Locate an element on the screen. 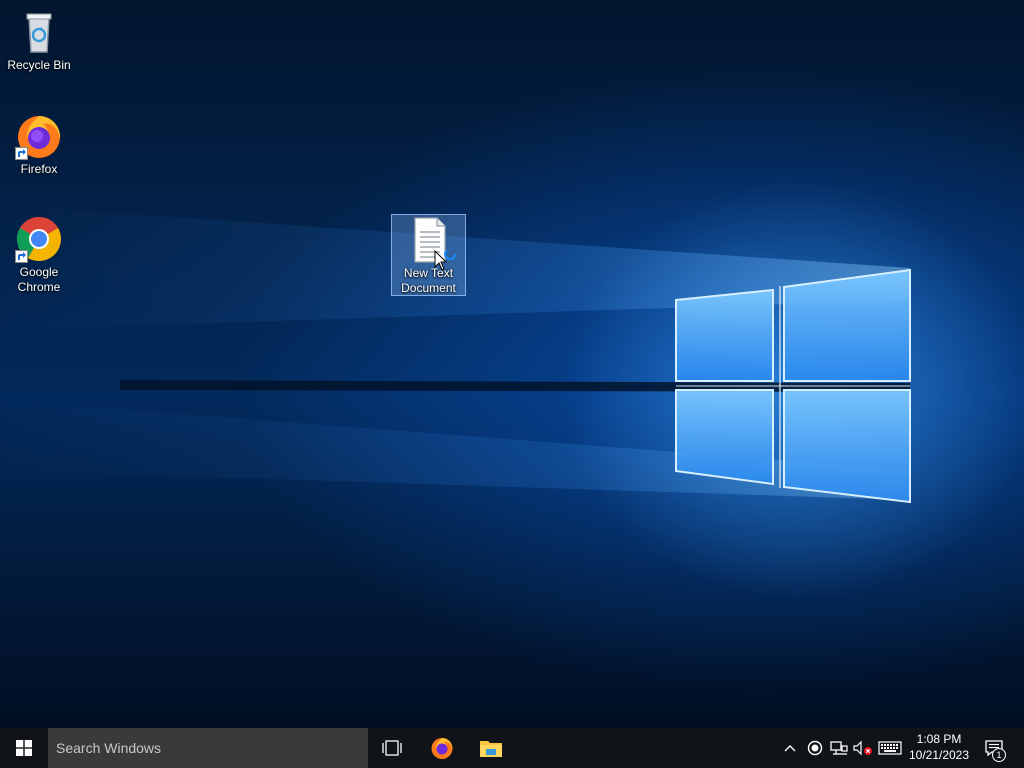  clock-time: 1:08 PM is located at coordinates (939, 739).